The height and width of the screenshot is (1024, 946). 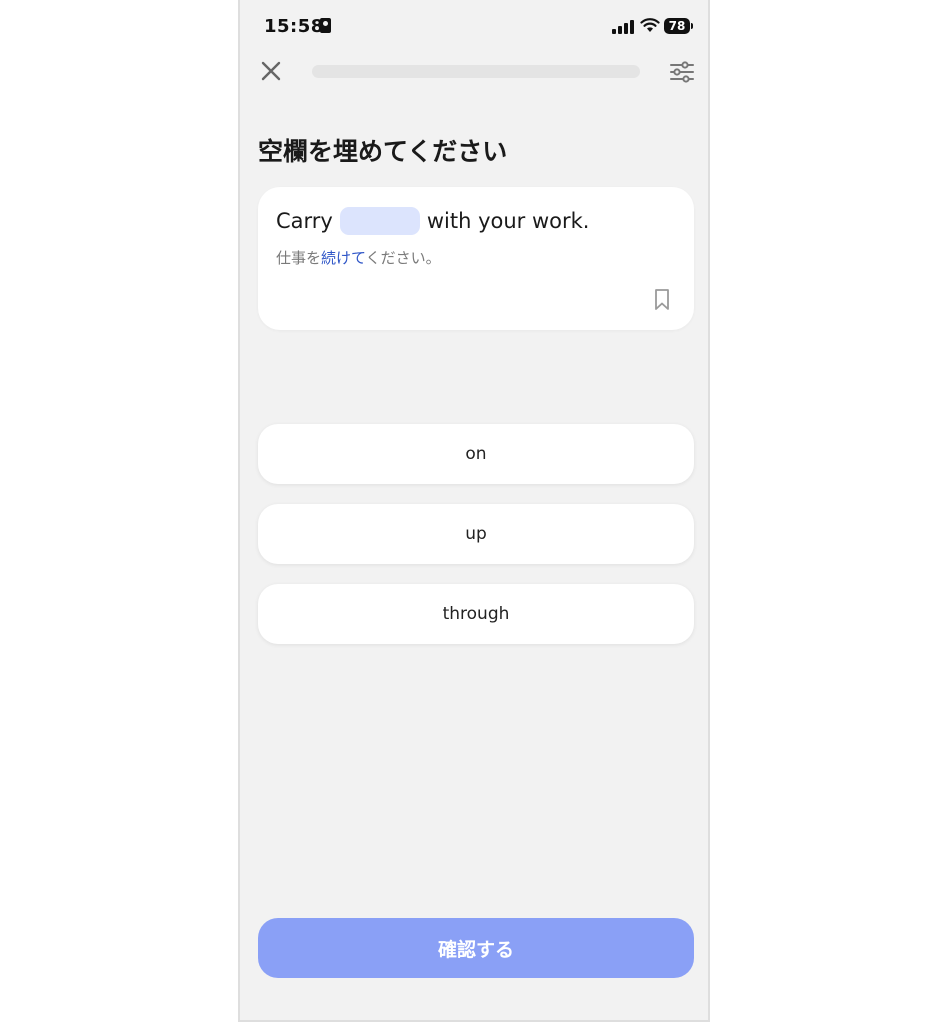 What do you see at coordinates (304, 221) in the screenshot?
I see `sentence-before: Carry` at bounding box center [304, 221].